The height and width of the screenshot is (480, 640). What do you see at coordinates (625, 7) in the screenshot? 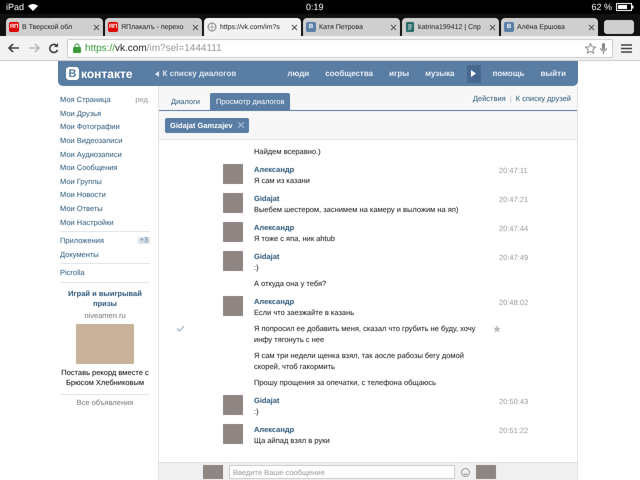
I see `battery-icon` at bounding box center [625, 7].